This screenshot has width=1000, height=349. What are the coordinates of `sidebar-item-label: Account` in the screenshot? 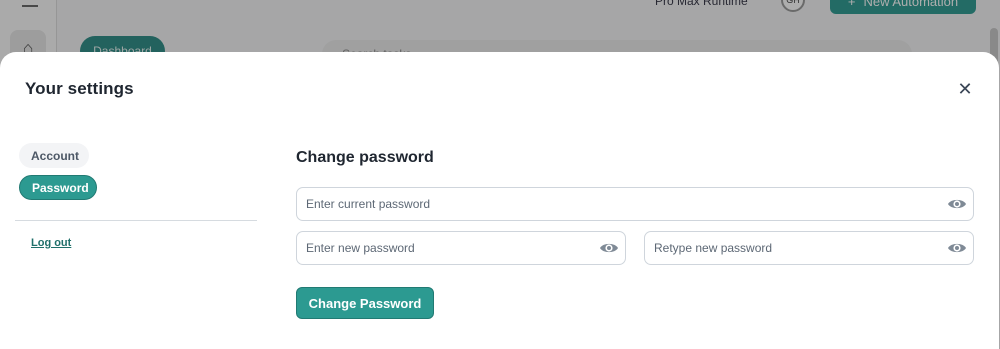 It's located at (55, 155).